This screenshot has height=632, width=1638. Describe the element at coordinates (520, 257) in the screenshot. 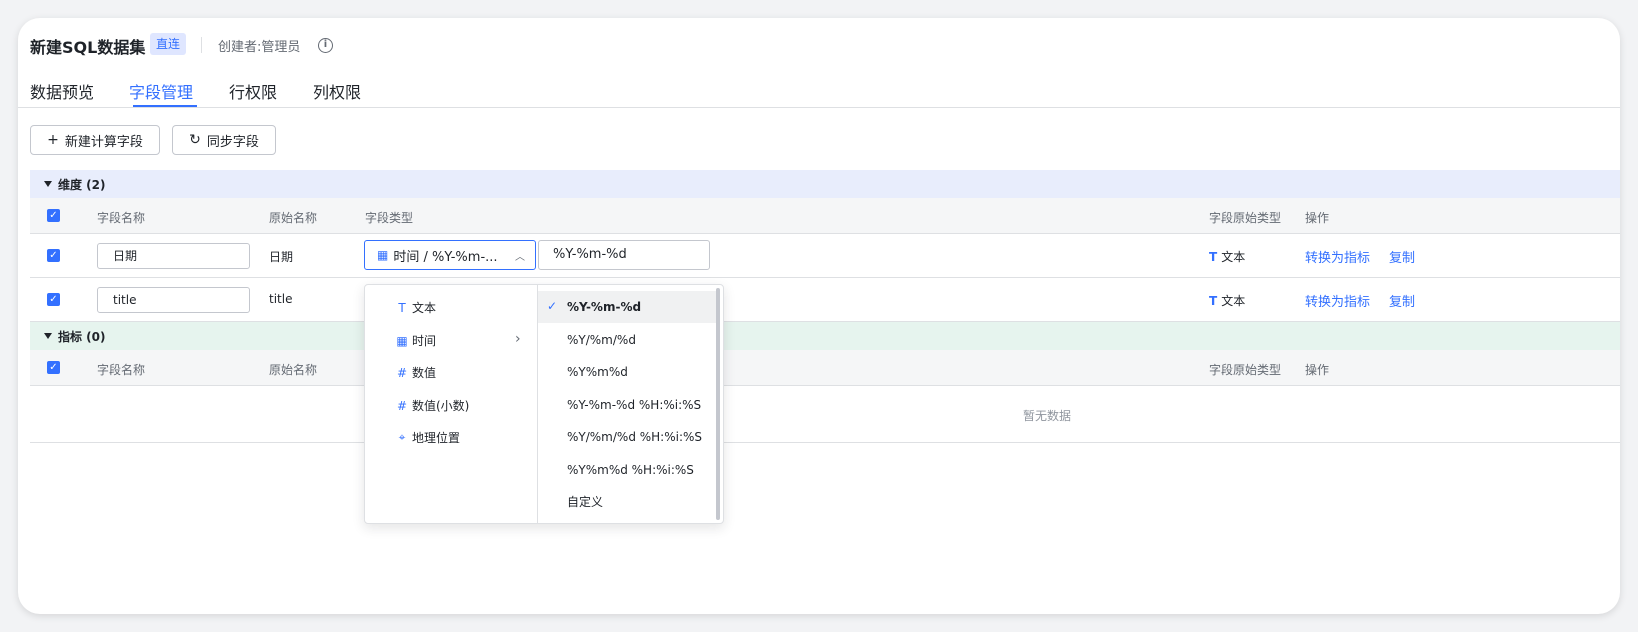

I see `chevron-up-icon: ︿` at that location.